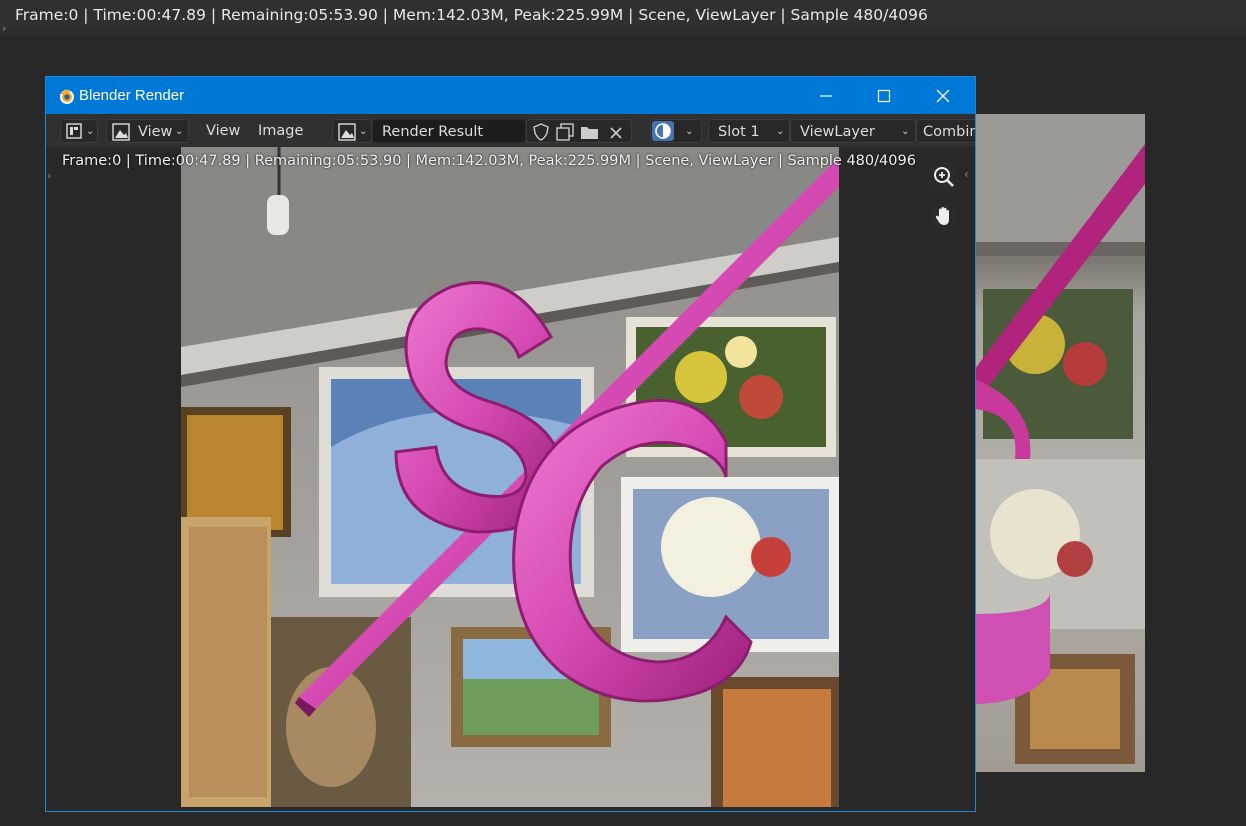  What do you see at coordinates (4, 28) in the screenshot?
I see `expand-chevron-icon: ›` at bounding box center [4, 28].